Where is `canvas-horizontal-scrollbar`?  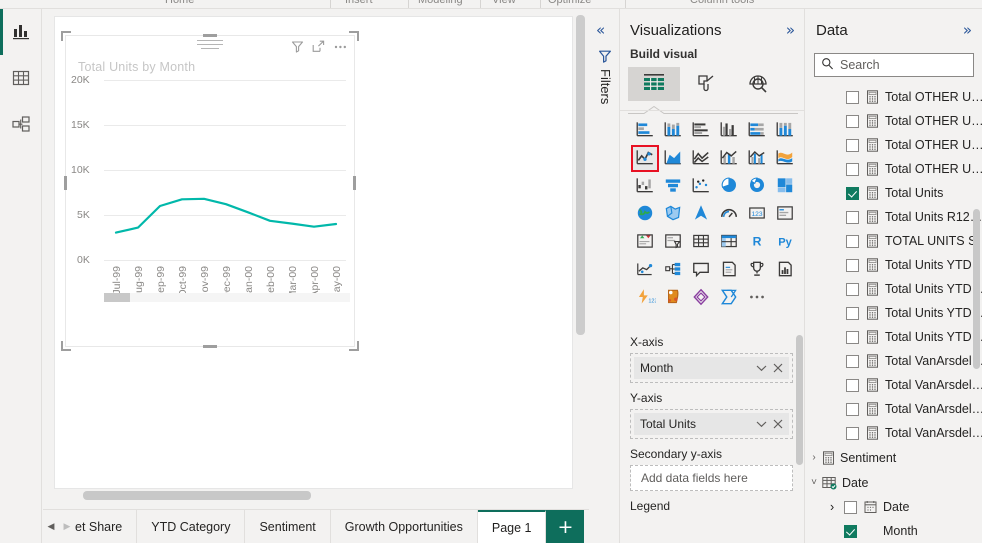 canvas-horizontal-scrollbar is located at coordinates (197, 495).